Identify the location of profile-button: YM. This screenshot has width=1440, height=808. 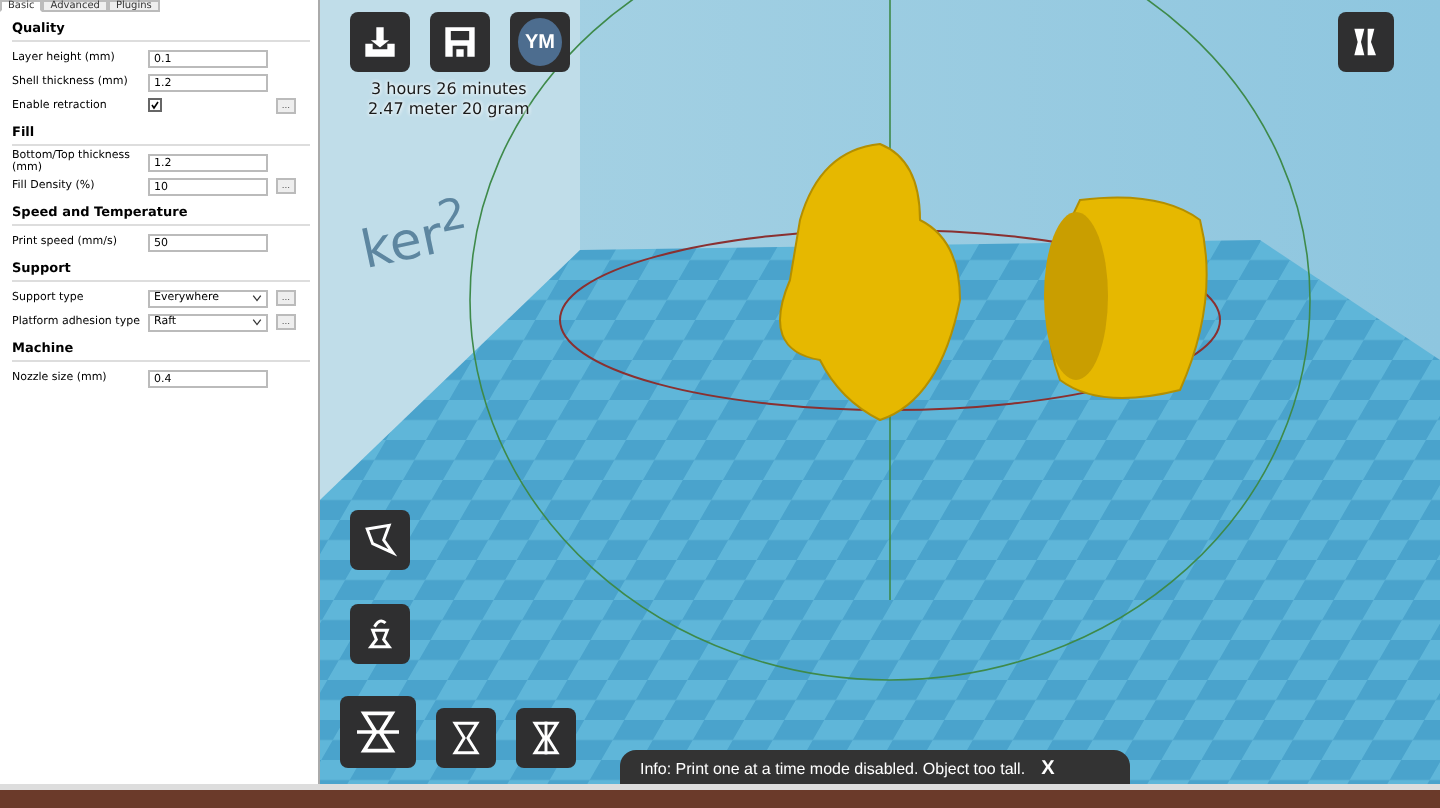
(540, 42).